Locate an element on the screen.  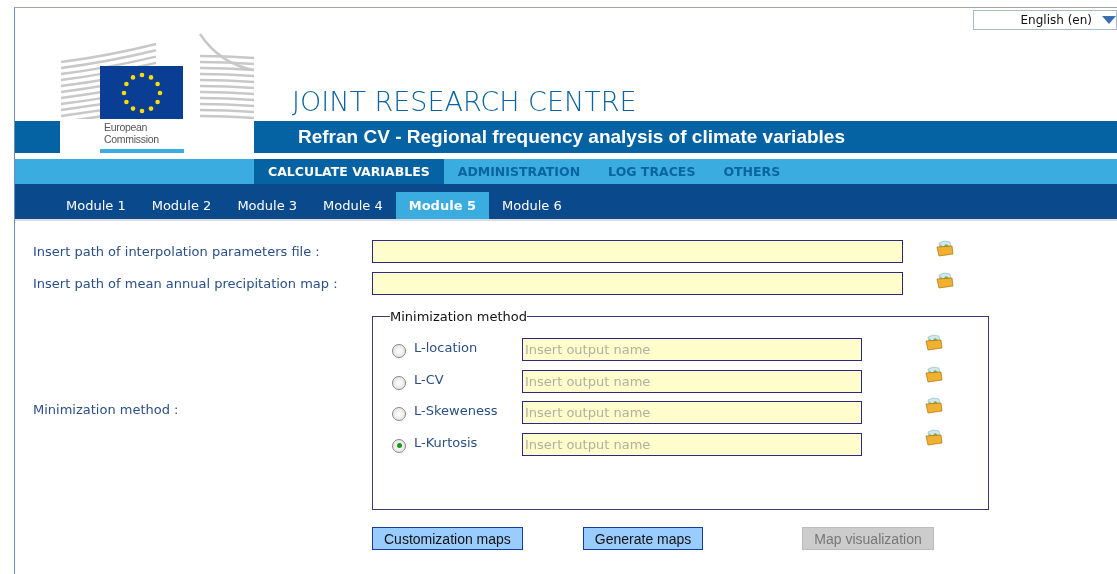
logo-text: European Commission is located at coordinates (131, 133).